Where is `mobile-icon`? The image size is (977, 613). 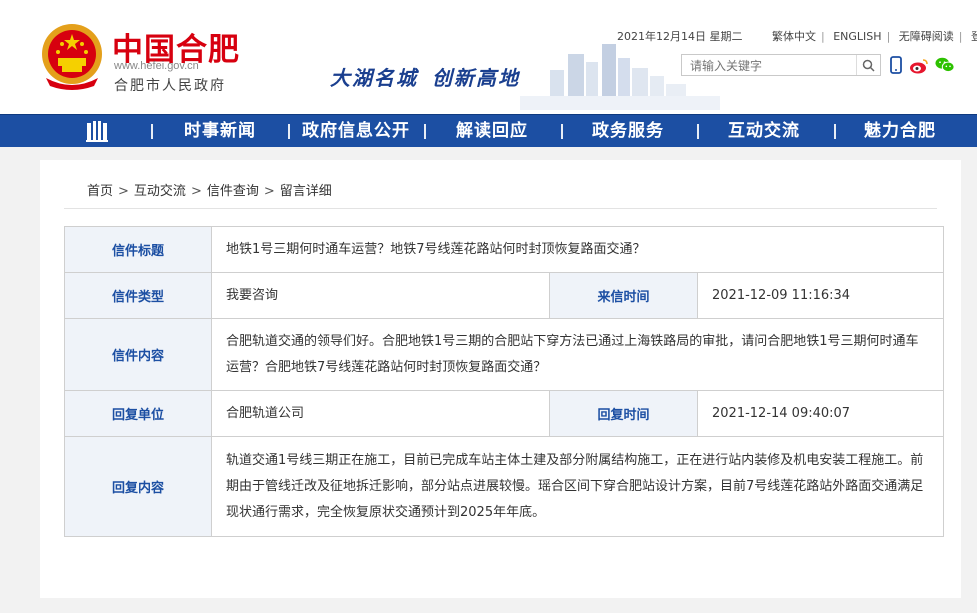
mobile-icon is located at coordinates (896, 65).